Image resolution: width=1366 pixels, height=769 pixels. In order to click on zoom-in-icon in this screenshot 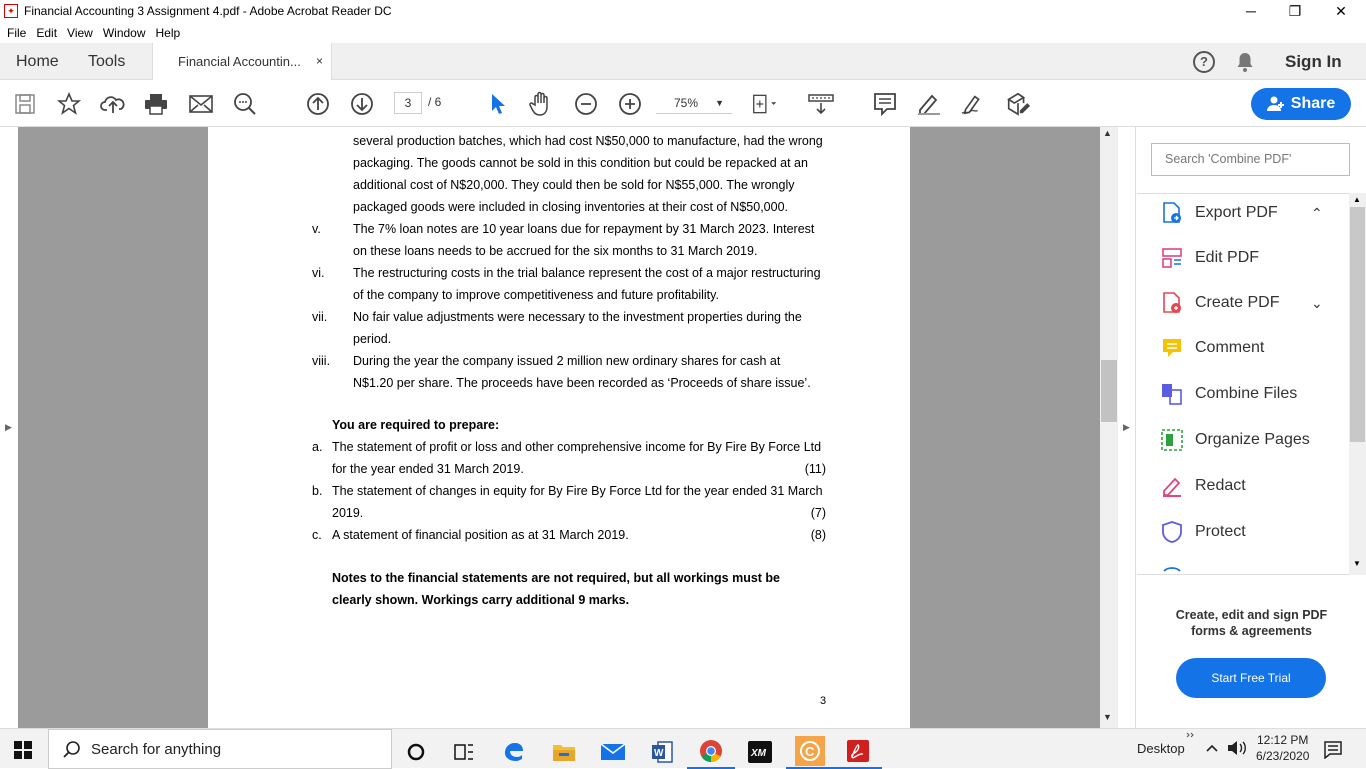, I will do `click(630, 104)`.